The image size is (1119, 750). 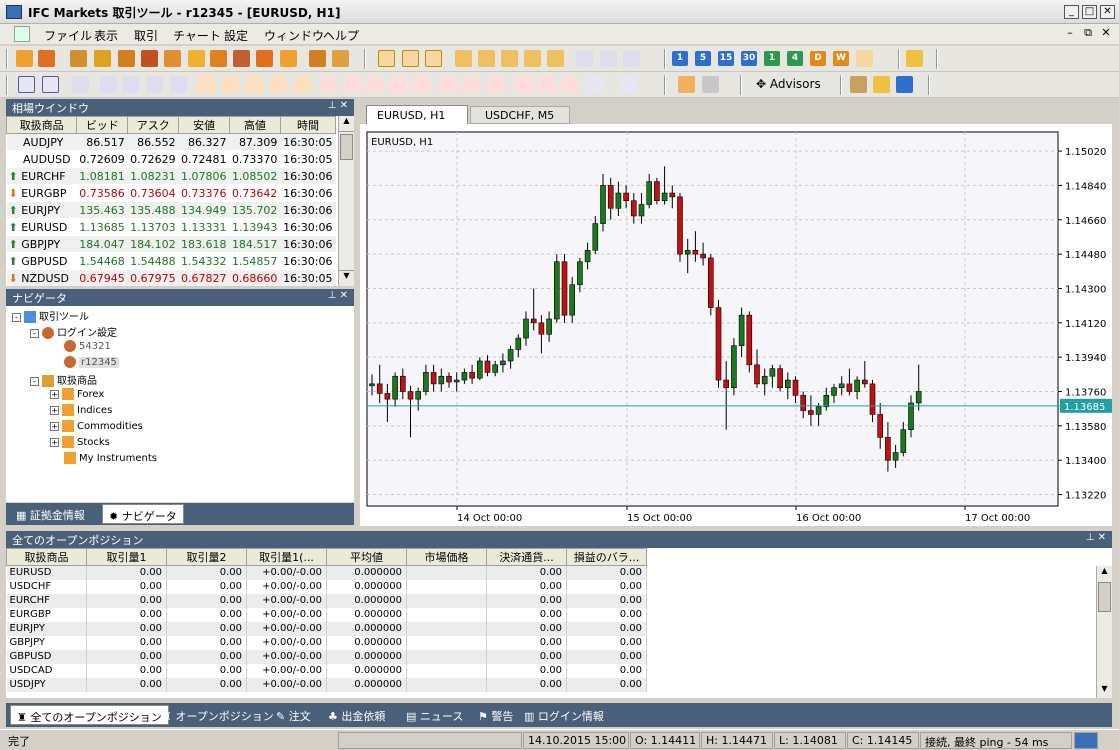 What do you see at coordinates (421, 84) in the screenshot?
I see `fibo-arc-icon` at bounding box center [421, 84].